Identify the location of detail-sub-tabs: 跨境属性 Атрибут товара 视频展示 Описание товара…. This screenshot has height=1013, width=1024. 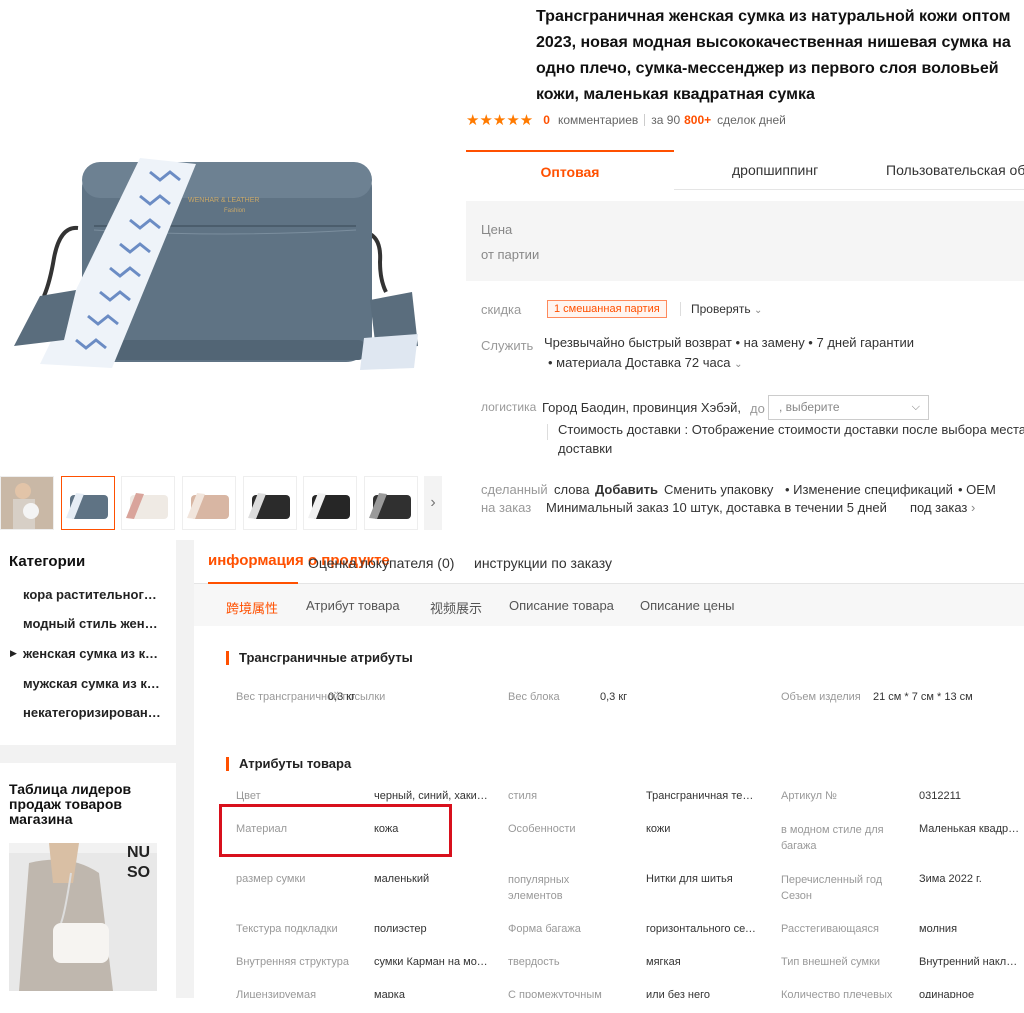
(609, 605).